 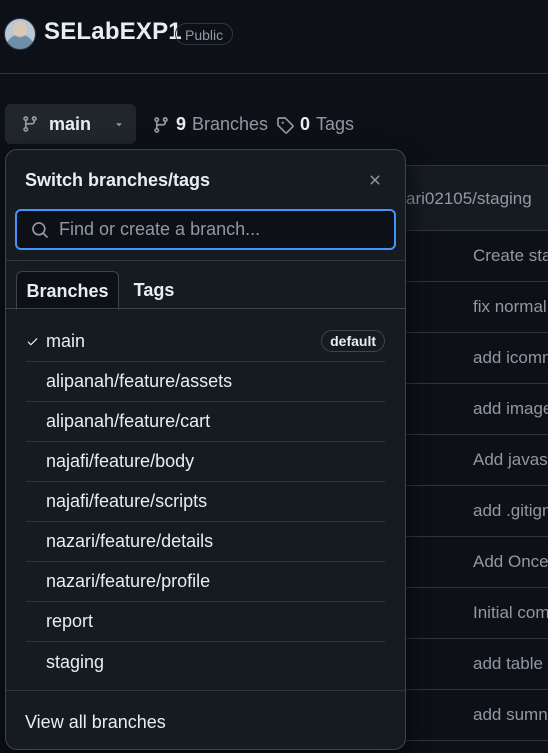 I want to click on list-item: najafi/feature/scripts, so click(x=205, y=502).